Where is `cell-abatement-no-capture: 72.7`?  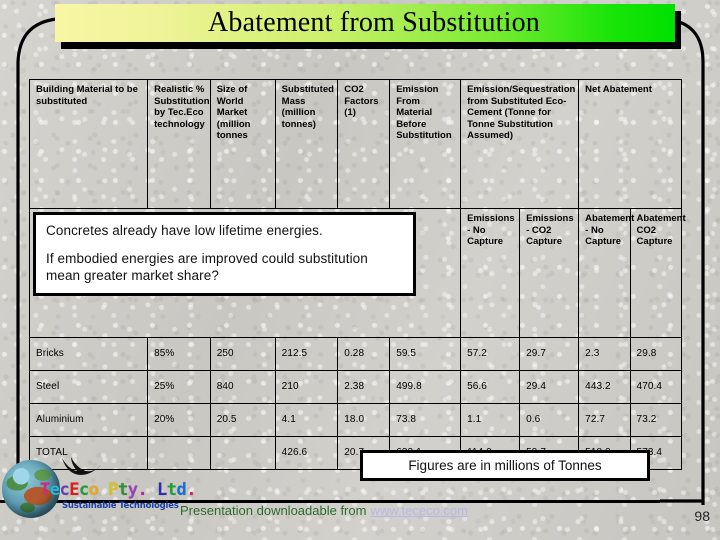
cell-abatement-no-capture: 72.7 is located at coordinates (604, 420).